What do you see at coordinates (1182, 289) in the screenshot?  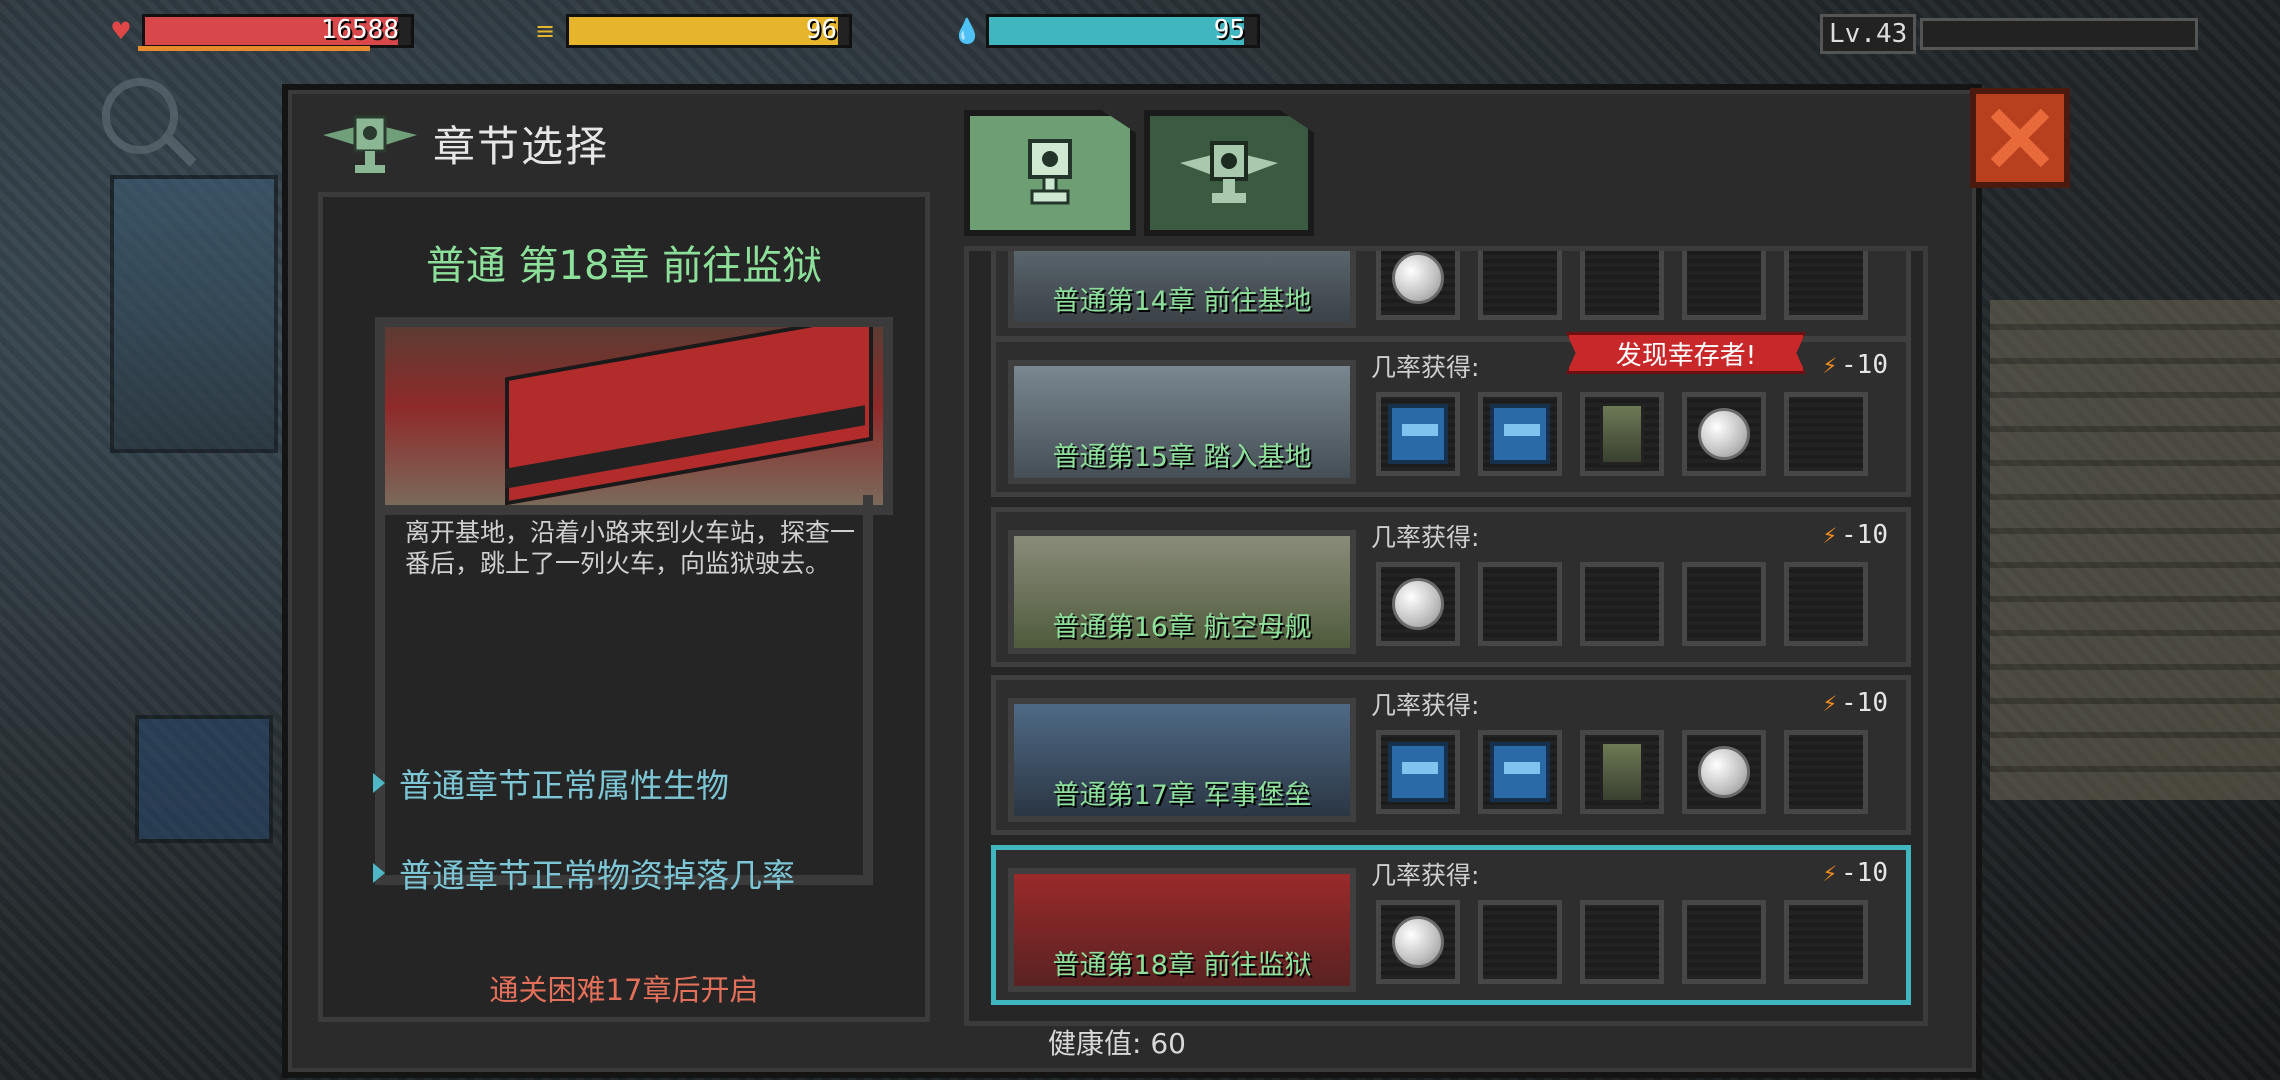 I see `chapter-thumbnail: 普通第14章 前往基地` at bounding box center [1182, 289].